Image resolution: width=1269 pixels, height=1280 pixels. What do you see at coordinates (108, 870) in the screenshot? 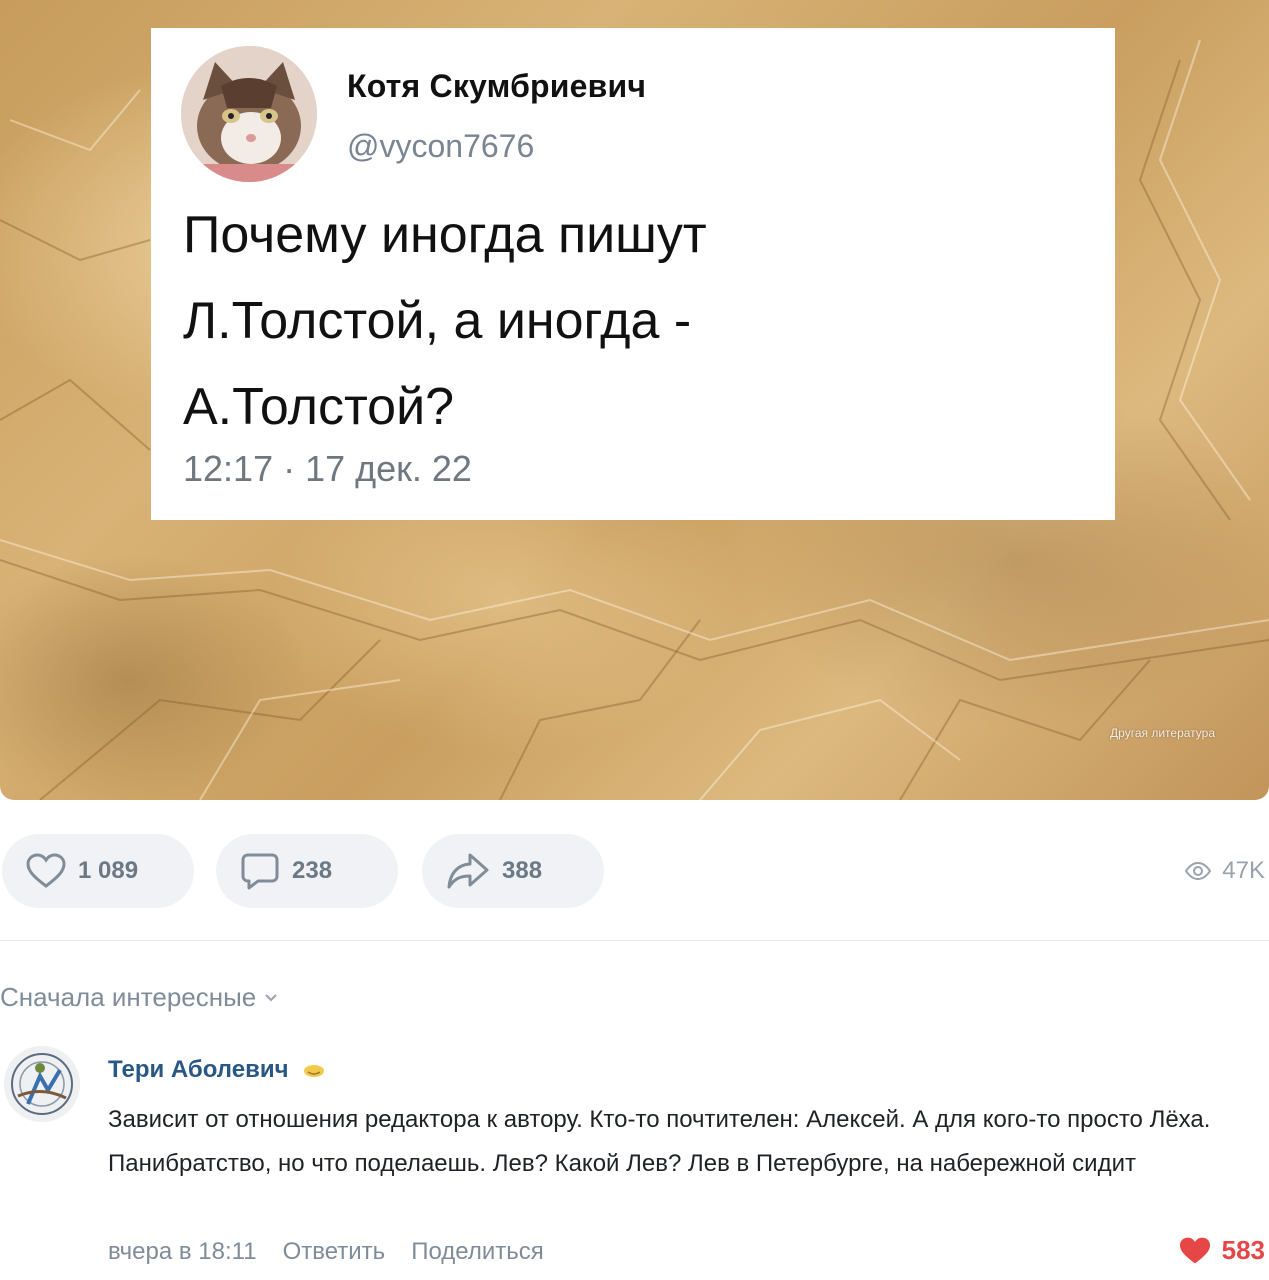
I see `like-count: 1 089` at bounding box center [108, 870].